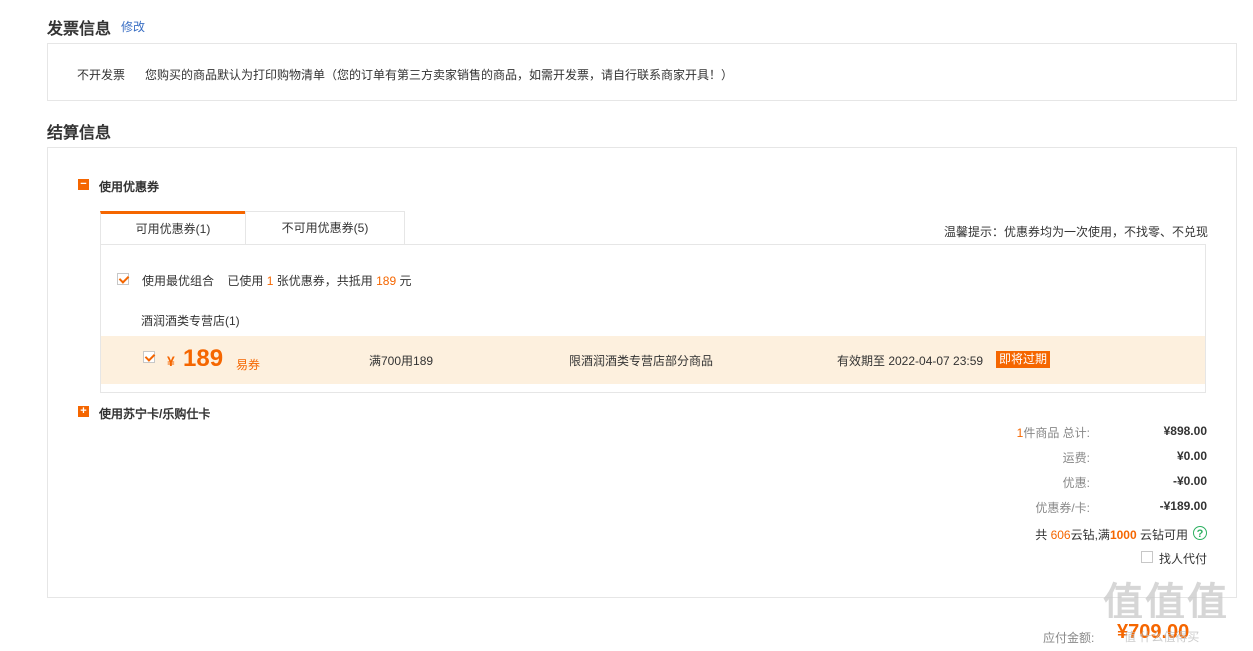  I want to click on help-icon: ?, so click(1200, 533).